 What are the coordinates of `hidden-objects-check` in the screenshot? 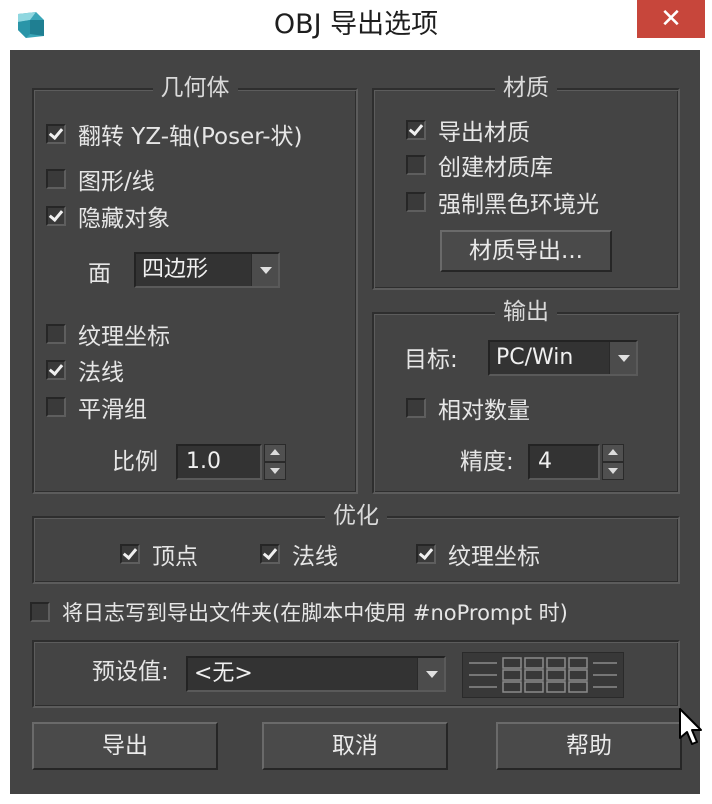 It's located at (56, 216).